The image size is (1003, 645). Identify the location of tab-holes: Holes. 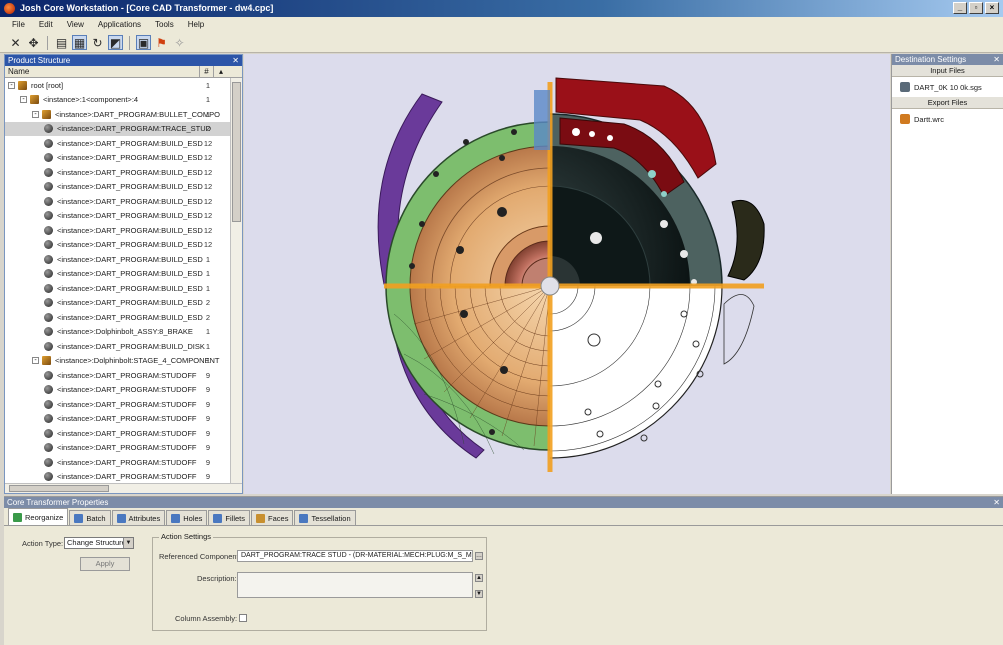
(187, 517).